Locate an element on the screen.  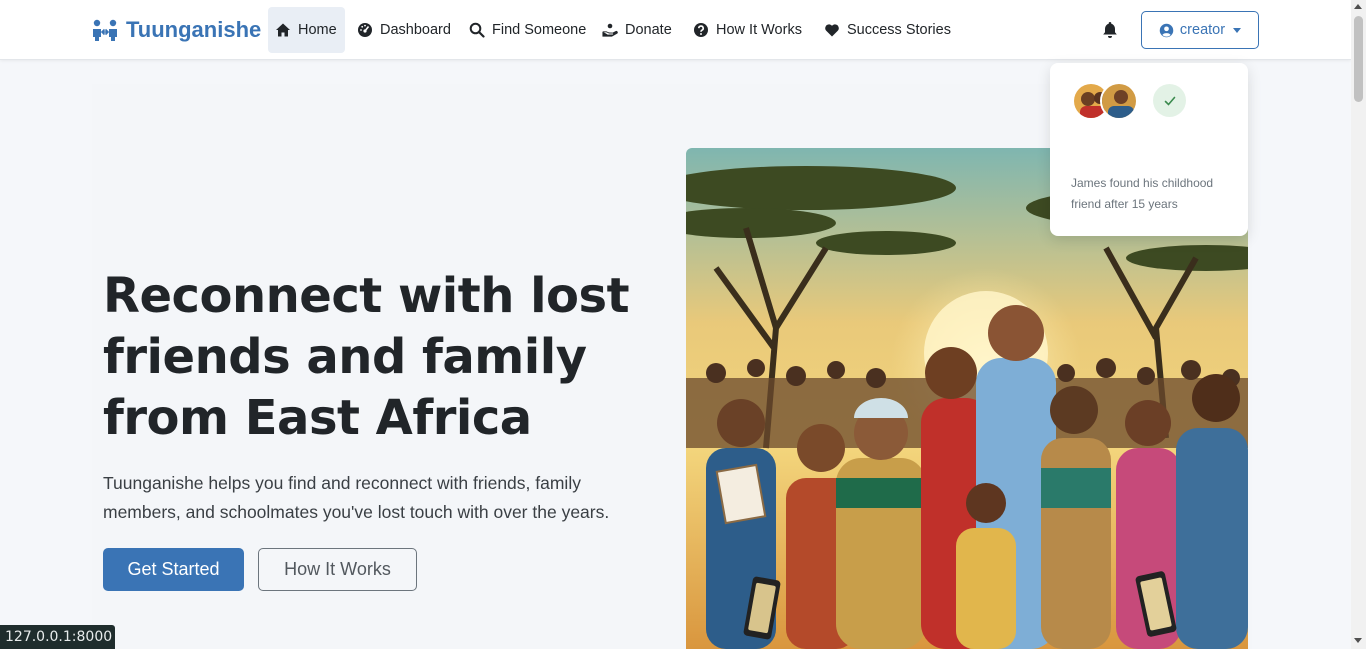
scroll-down-icon is located at coordinates (1358, 640).